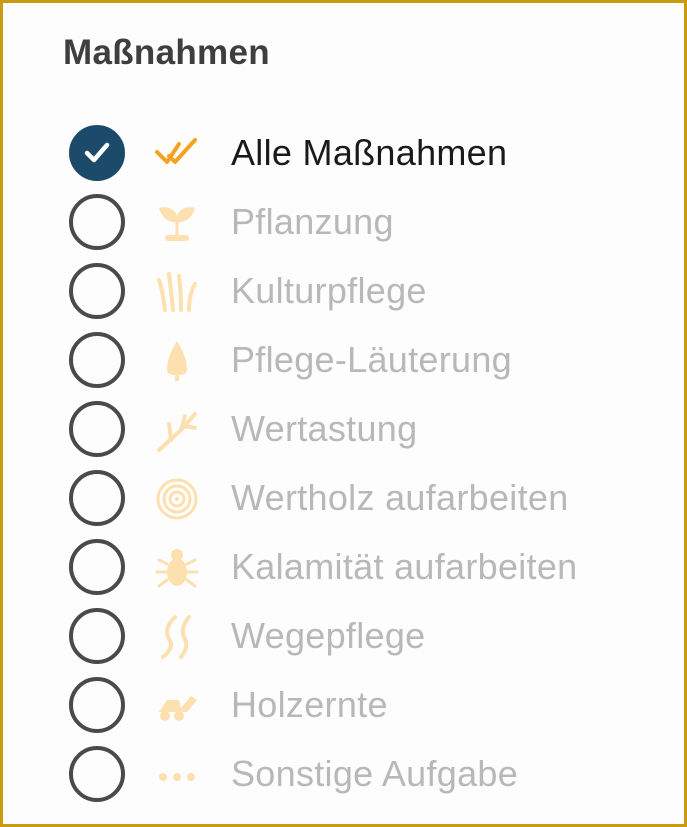 This screenshot has width=687, height=827. I want to click on option-label: Pflege-Läuterung, so click(372, 359).